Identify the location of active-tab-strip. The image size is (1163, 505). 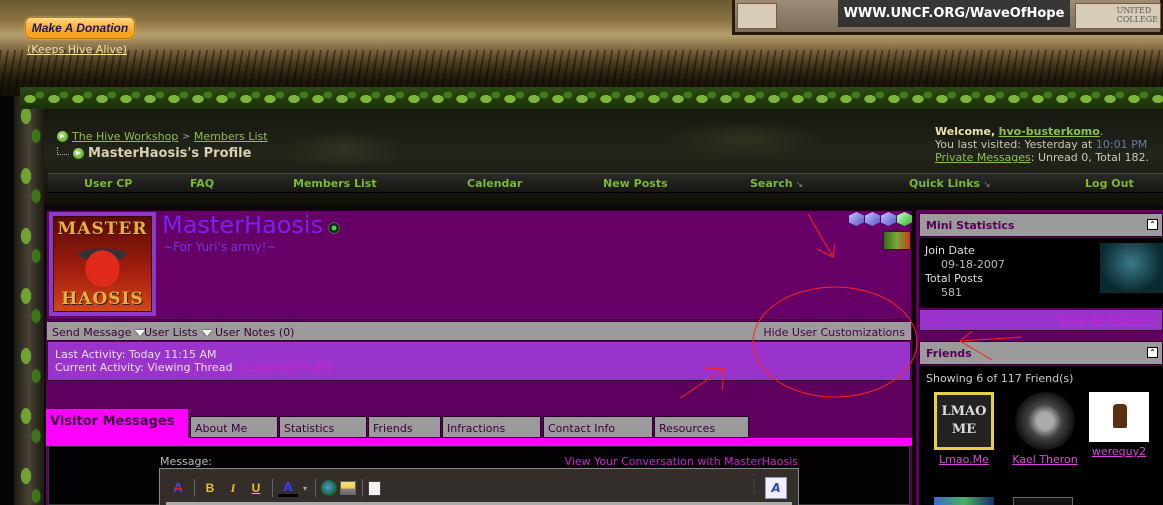
(479, 442).